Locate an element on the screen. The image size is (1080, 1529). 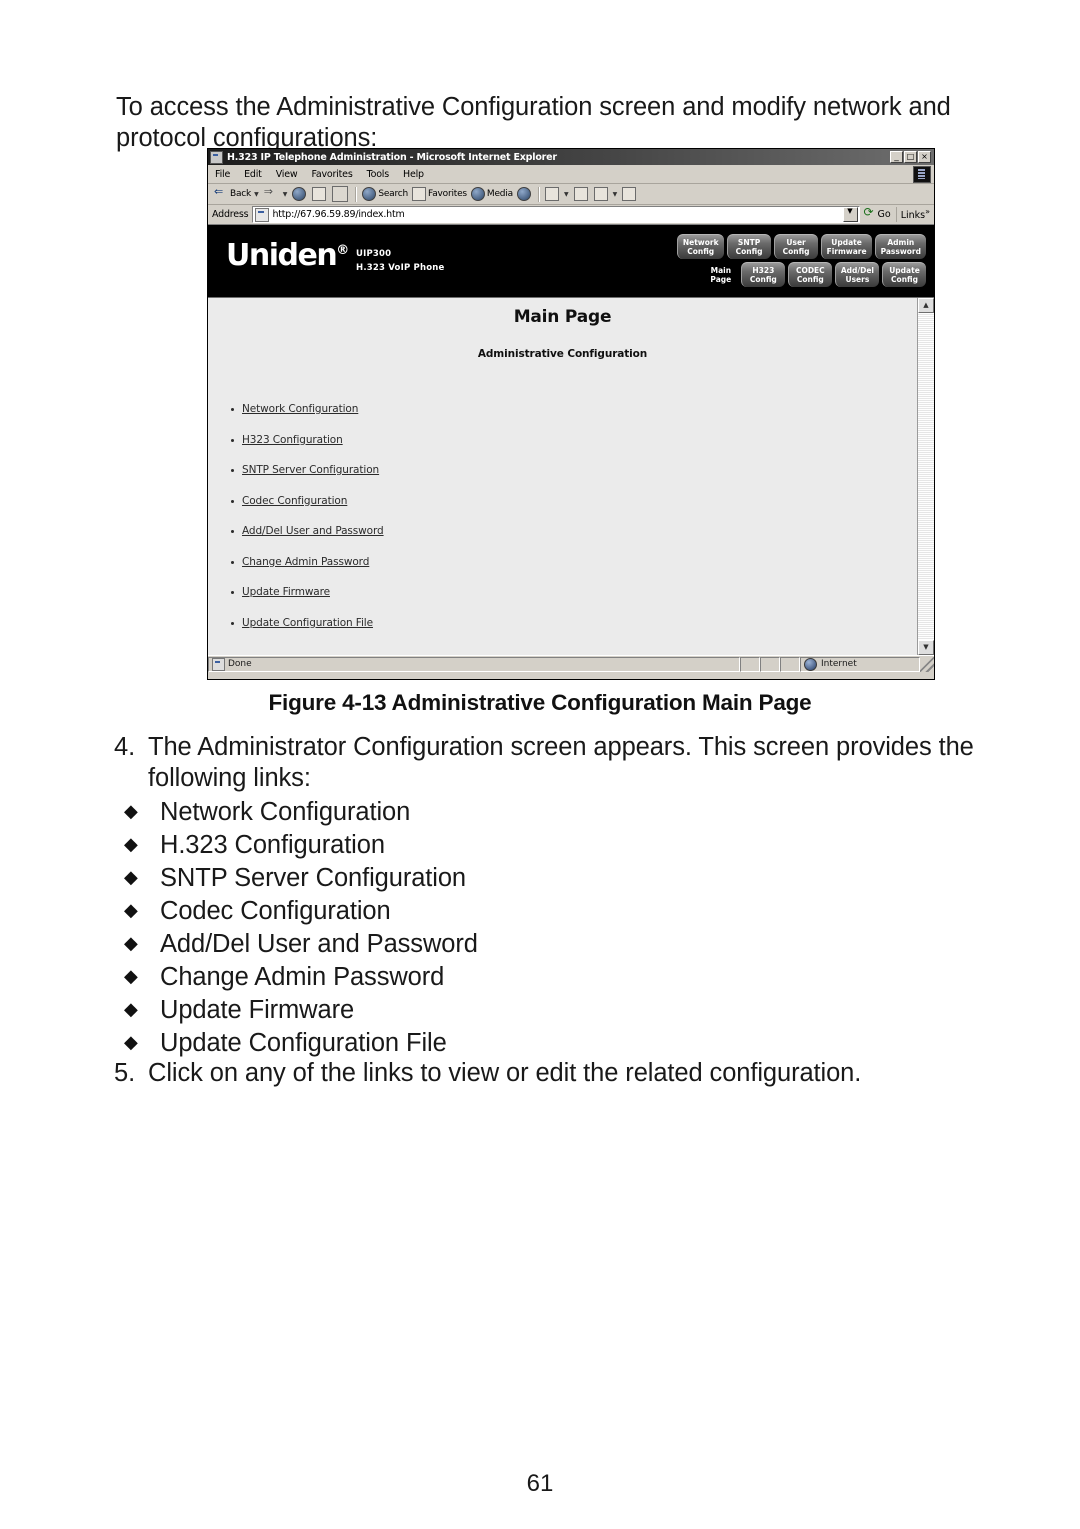
security-zone-pane: Internet is located at coordinates (860, 664).